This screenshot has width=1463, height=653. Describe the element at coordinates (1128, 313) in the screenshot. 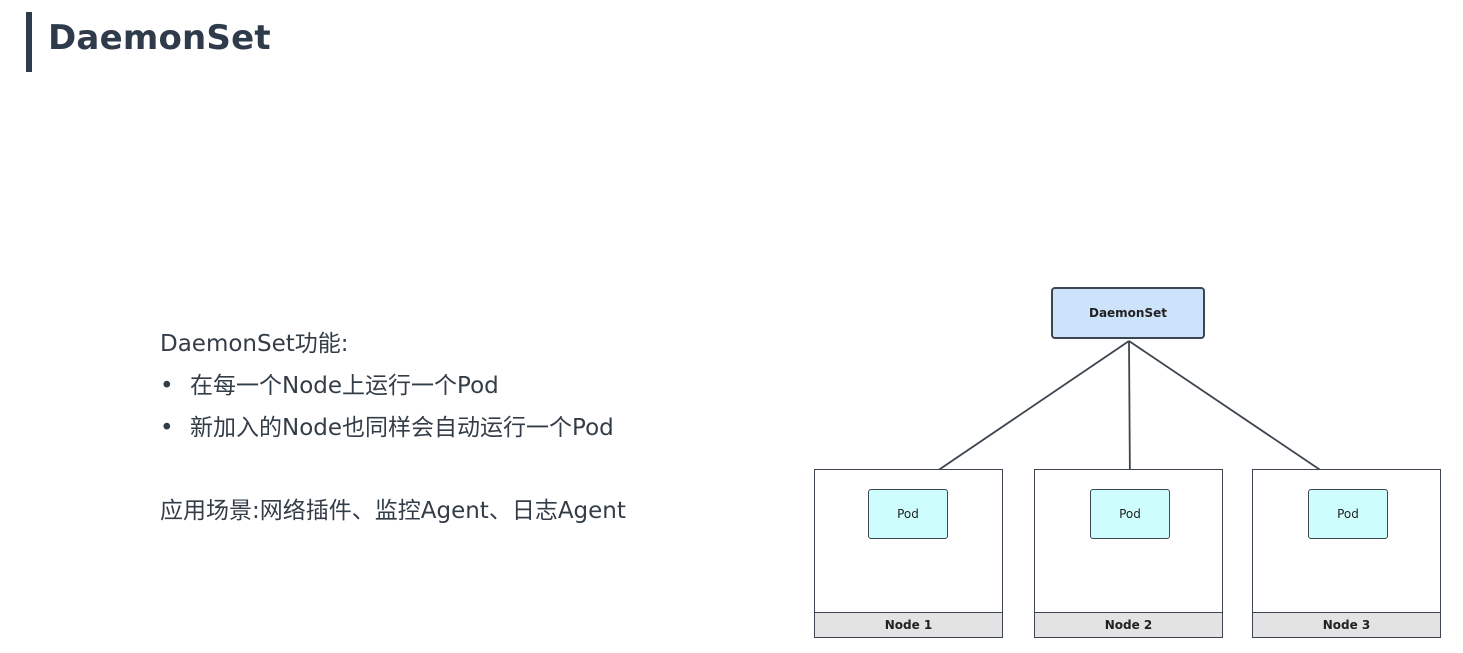

I see `daemonset-controller-box: DaemonSet` at that location.